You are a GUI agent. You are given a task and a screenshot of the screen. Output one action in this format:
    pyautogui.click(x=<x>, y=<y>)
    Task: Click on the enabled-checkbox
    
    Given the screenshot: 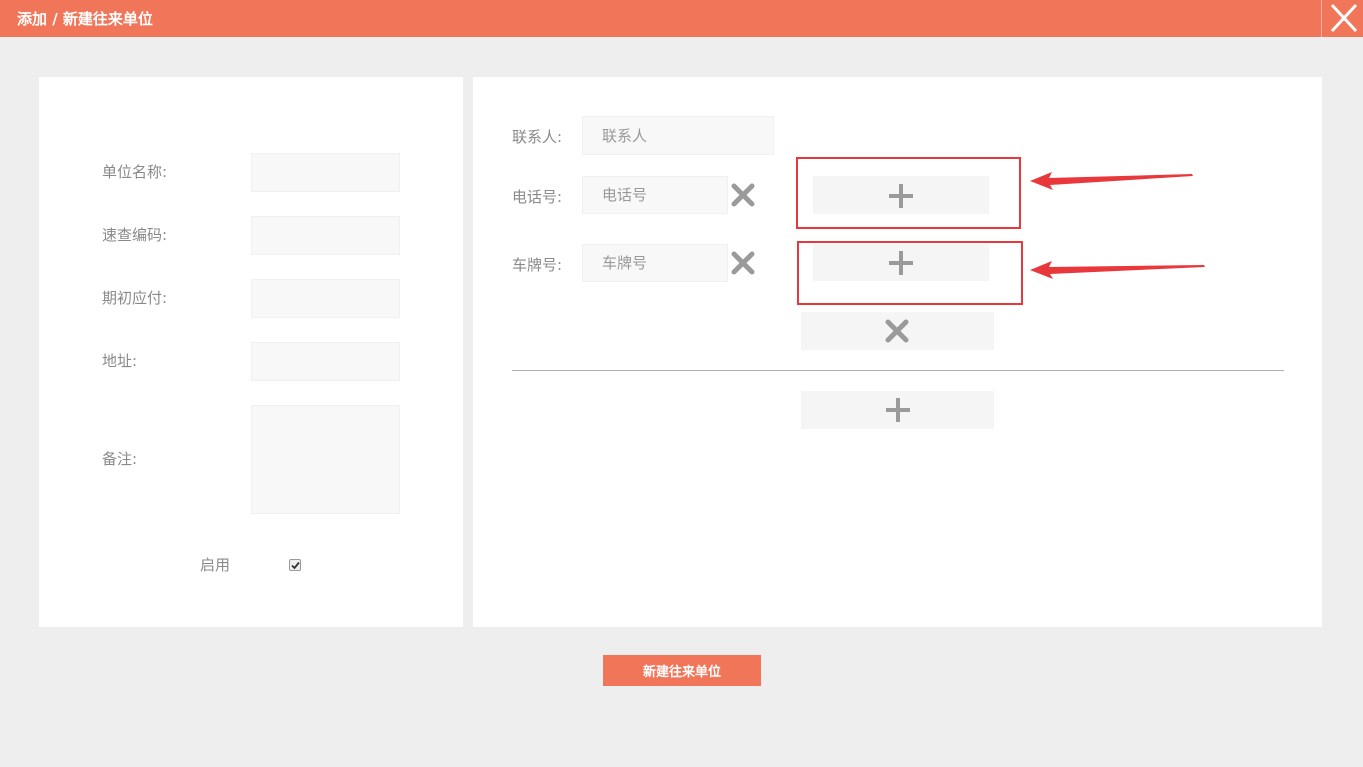 What is the action you would take?
    pyautogui.click(x=295, y=565)
    